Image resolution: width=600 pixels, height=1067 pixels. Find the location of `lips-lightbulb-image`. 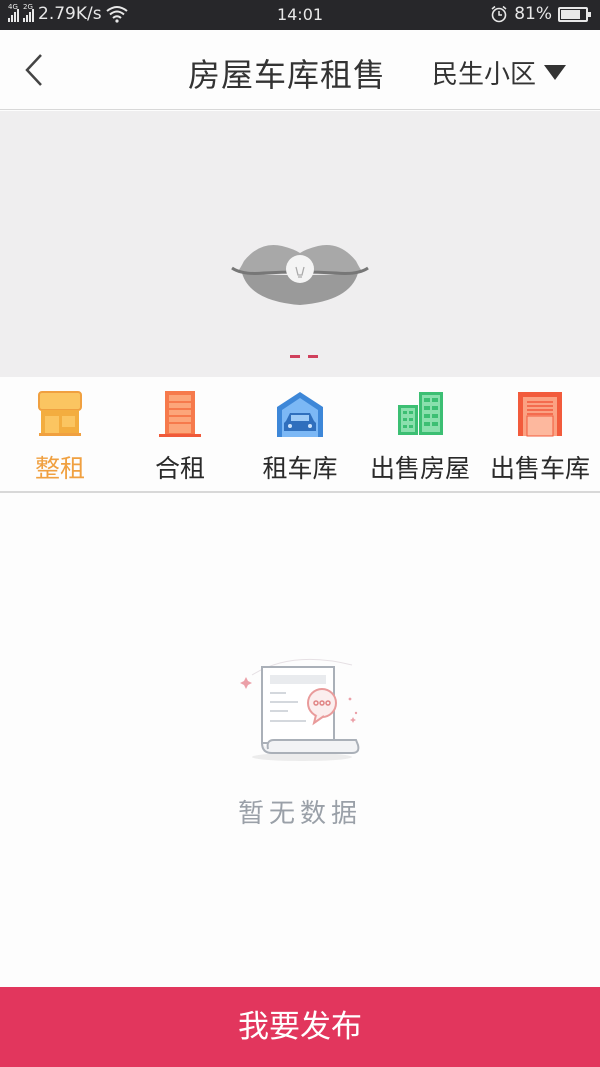

lips-lightbulb-image is located at coordinates (300, 275).